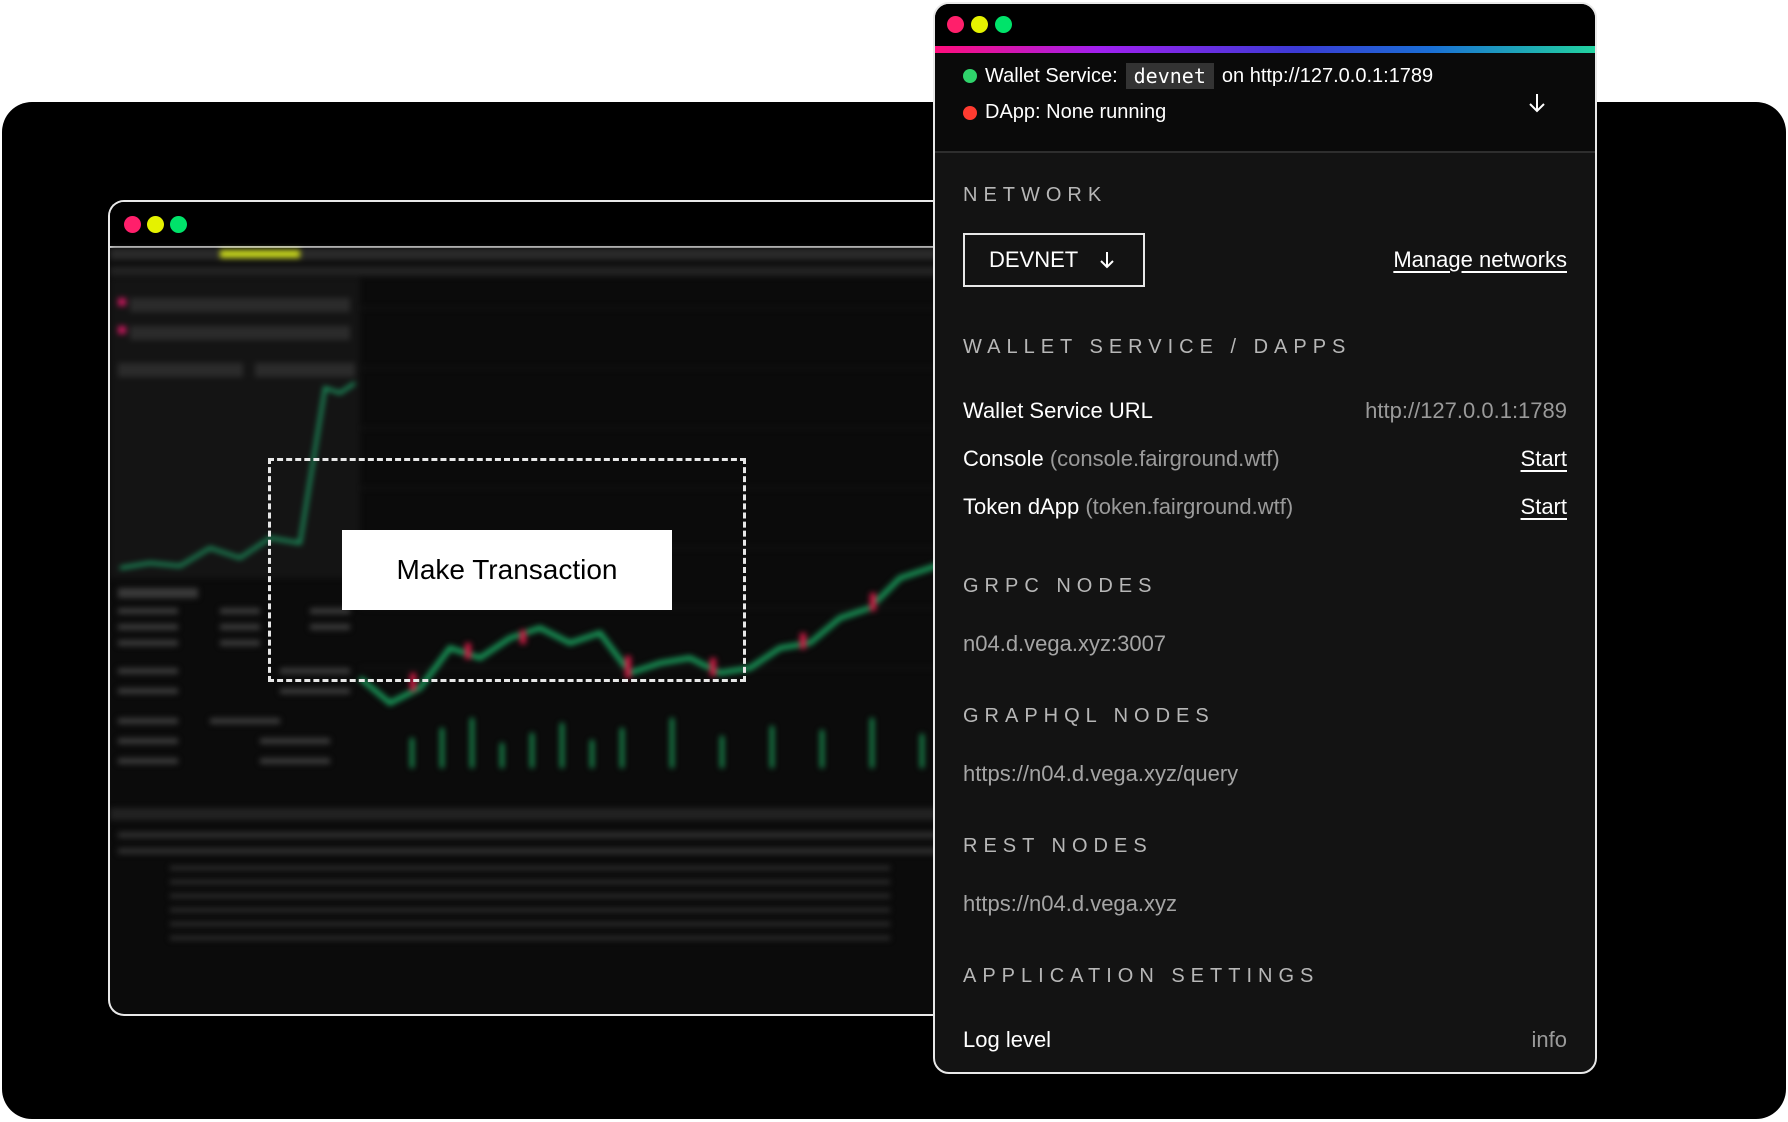 Image resolution: width=1788 pixels, height=1122 pixels. What do you see at coordinates (1327, 75) in the screenshot?
I see `service-url-text: on http://127.0.0.1:1789` at bounding box center [1327, 75].